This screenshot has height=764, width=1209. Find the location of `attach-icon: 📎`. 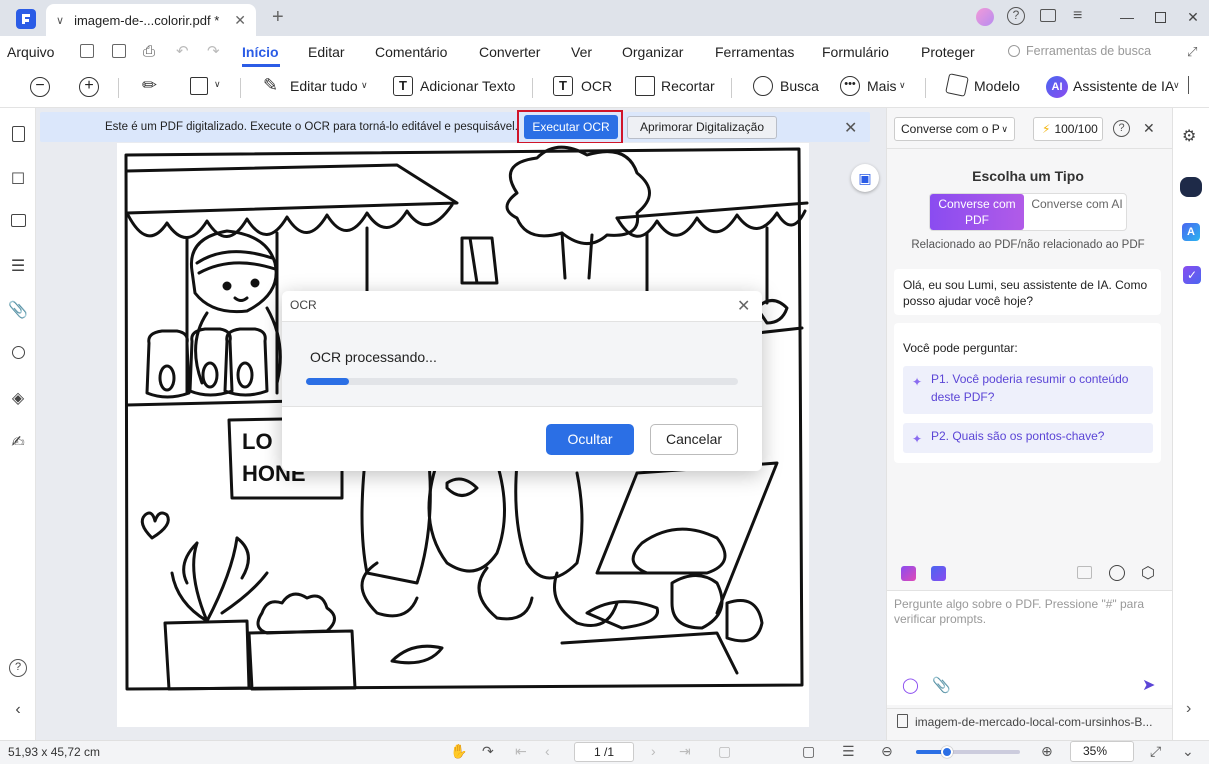

attach-icon: 📎 is located at coordinates (941, 685).